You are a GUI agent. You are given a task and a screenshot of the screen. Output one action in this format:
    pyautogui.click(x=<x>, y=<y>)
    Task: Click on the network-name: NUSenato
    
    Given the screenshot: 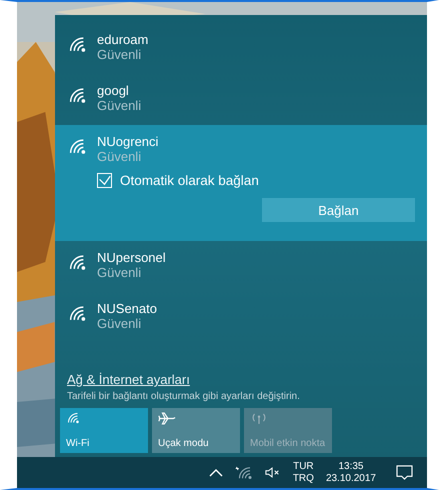 What is the action you would take?
    pyautogui.click(x=127, y=308)
    